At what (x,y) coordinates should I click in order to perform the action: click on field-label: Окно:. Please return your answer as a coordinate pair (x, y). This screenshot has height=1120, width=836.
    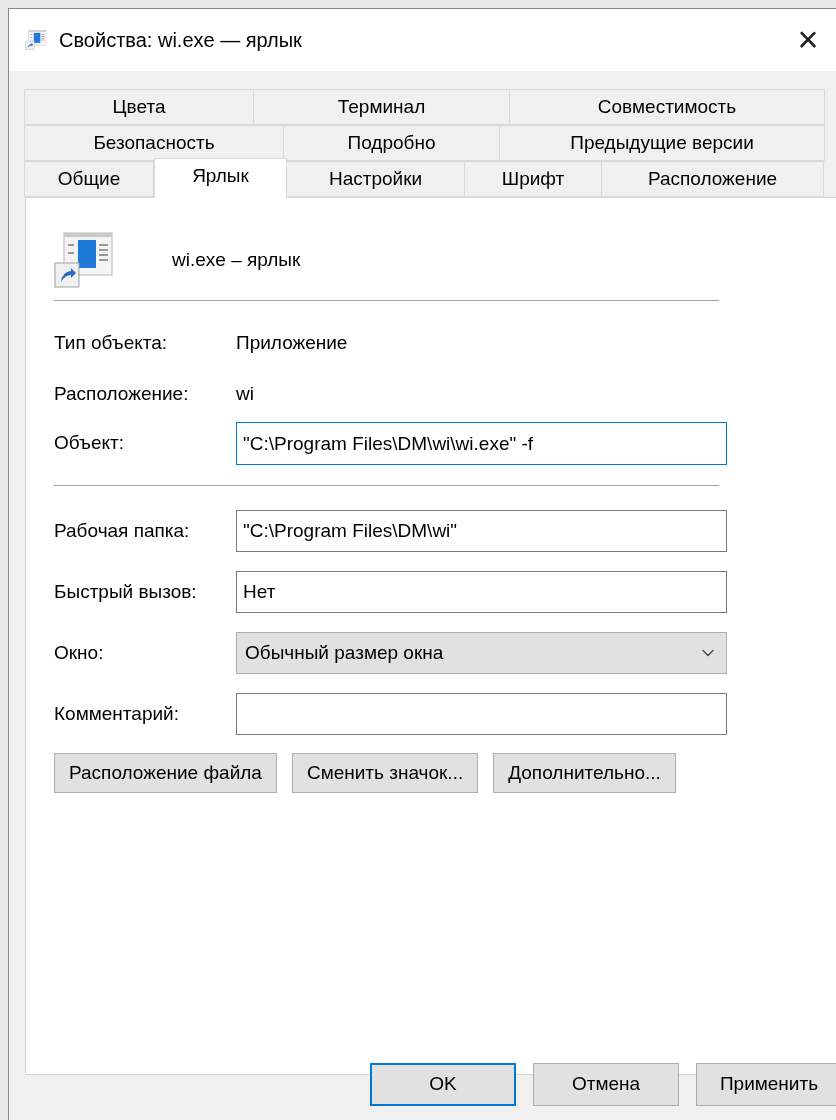
    Looking at the image, I should click on (79, 652).